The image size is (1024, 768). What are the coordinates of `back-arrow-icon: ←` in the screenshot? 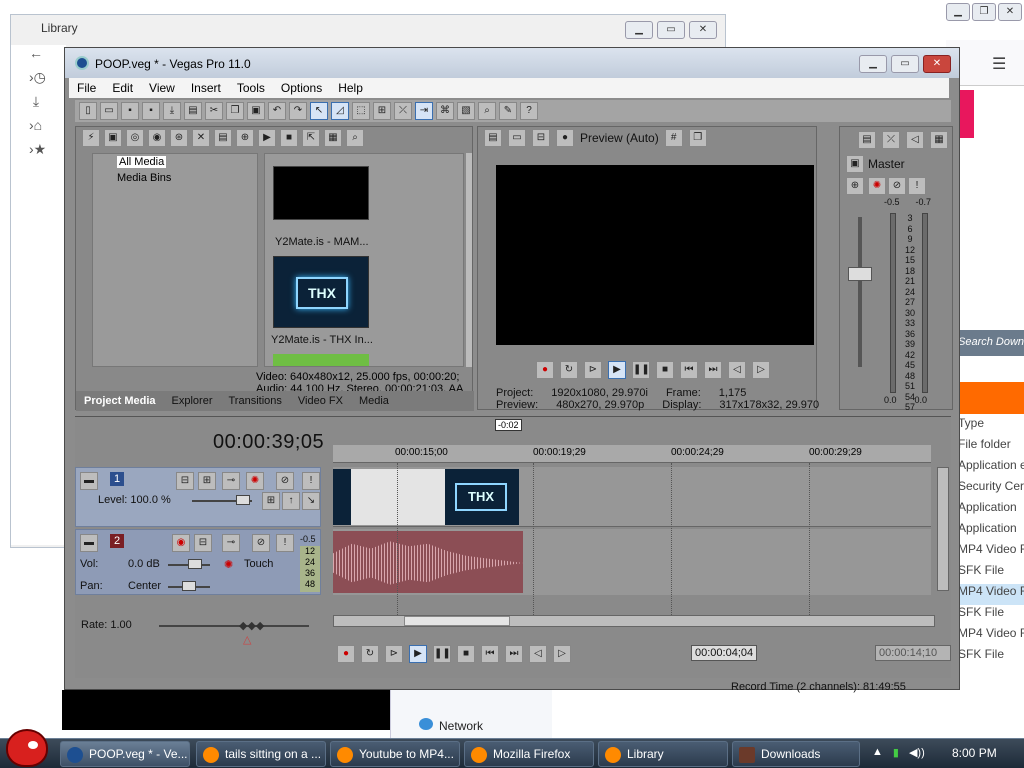 It's located at (38, 57).